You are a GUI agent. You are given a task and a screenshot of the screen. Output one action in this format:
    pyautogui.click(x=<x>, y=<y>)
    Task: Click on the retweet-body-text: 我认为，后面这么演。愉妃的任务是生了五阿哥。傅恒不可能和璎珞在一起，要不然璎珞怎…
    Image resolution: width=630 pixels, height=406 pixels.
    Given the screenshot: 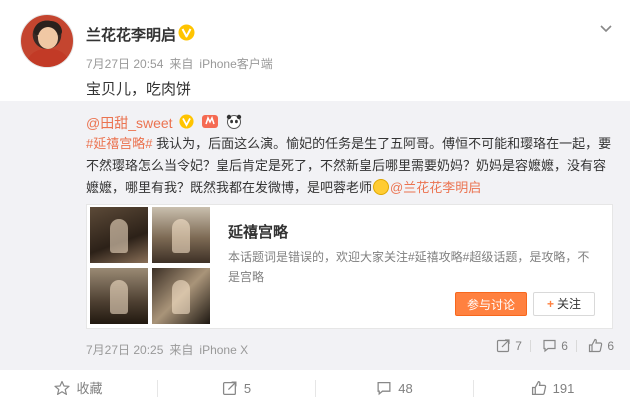 What is the action you would take?
    pyautogui.click(x=349, y=165)
    